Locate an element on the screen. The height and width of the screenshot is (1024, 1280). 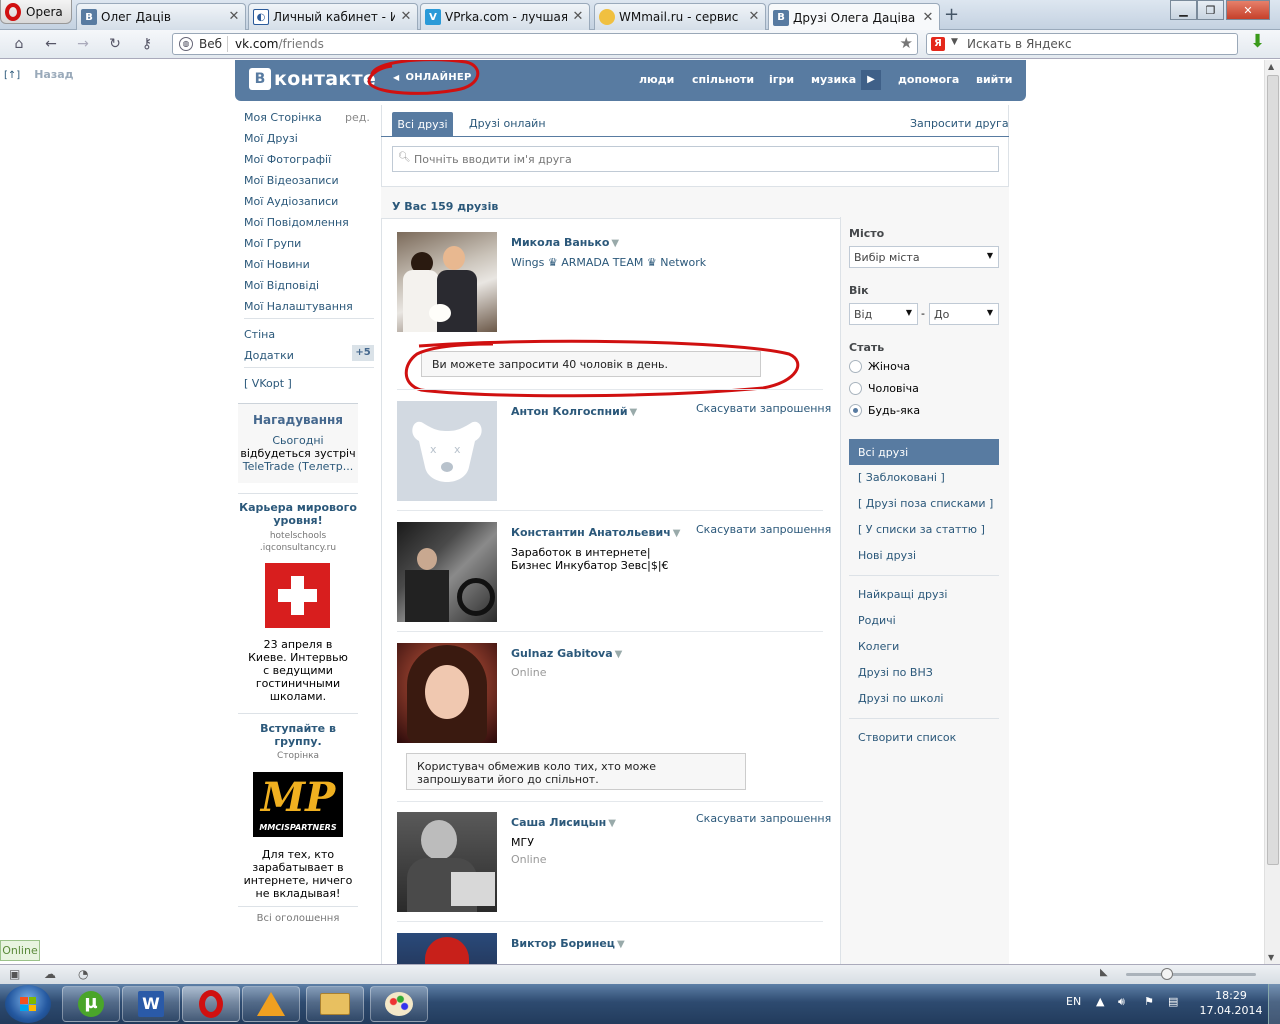
yandex-search-field: Я ▼ Искать в Яндекс is located at coordinates (1082, 44).